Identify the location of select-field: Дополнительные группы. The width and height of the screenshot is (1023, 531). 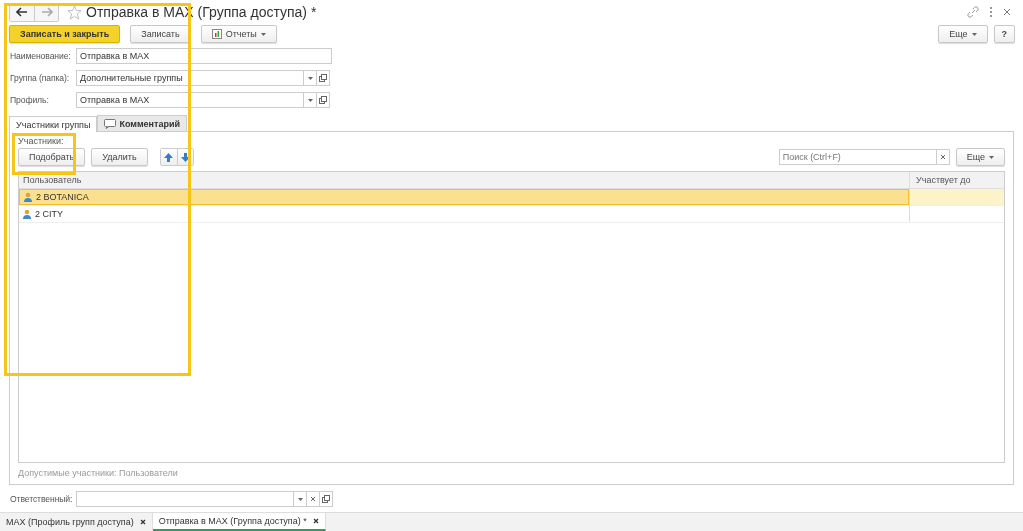
(190, 78).